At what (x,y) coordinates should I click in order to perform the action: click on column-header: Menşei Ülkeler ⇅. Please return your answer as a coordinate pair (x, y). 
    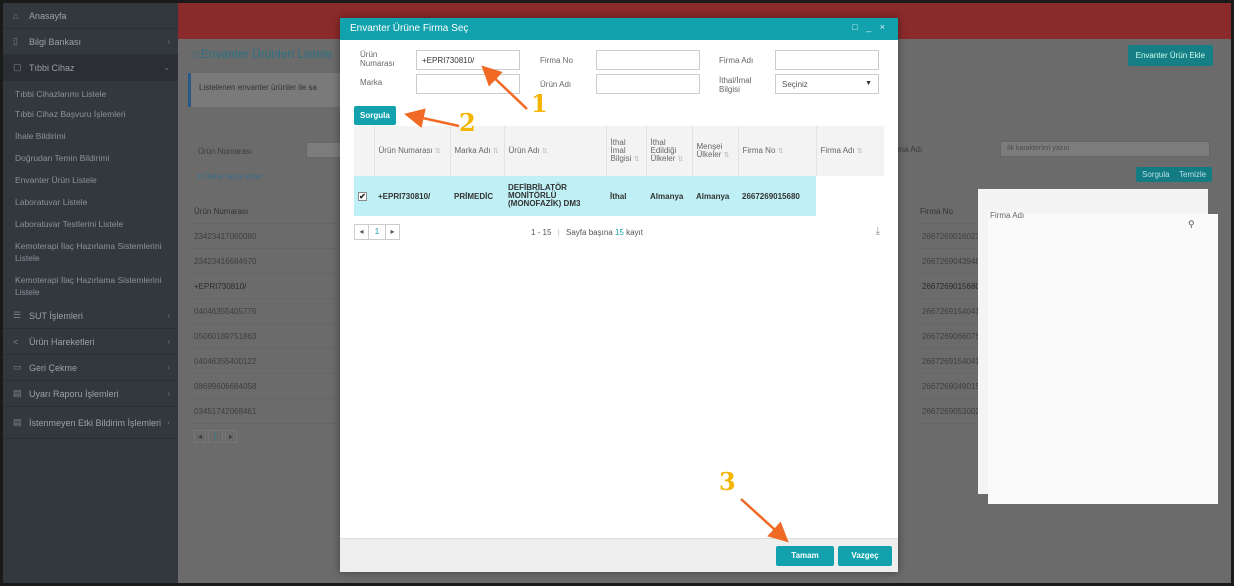
    Looking at the image, I should click on (715, 151).